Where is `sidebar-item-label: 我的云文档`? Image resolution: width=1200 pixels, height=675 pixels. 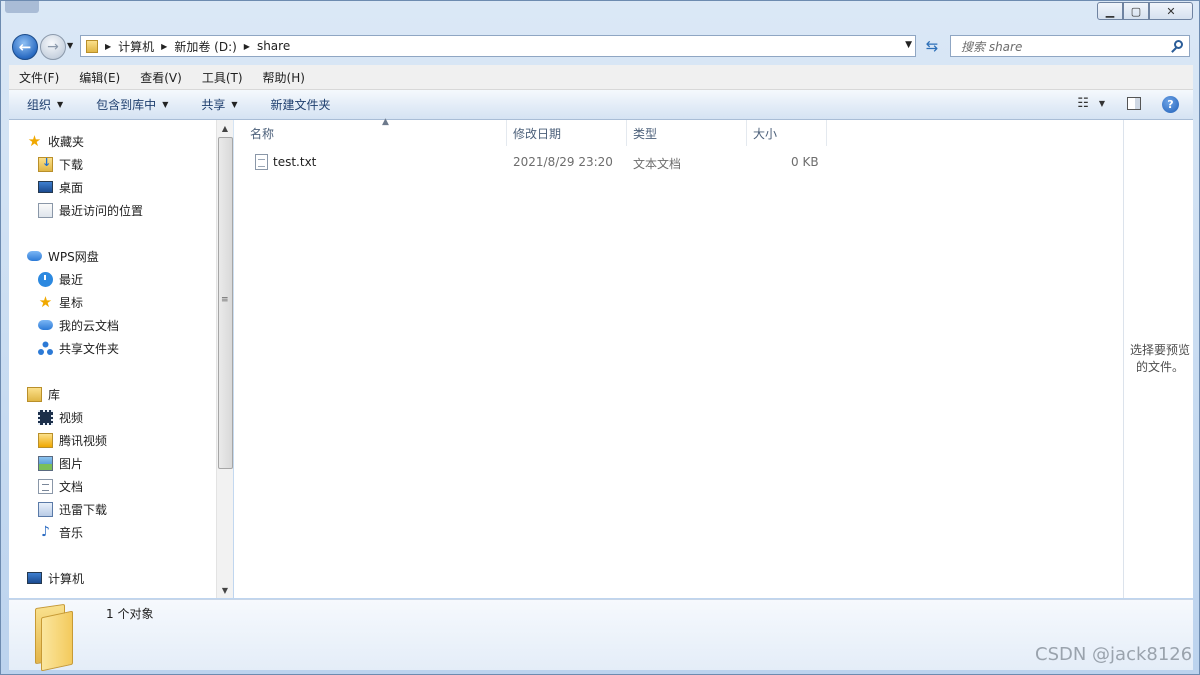
sidebar-item-label: 我的云文档 is located at coordinates (89, 325).